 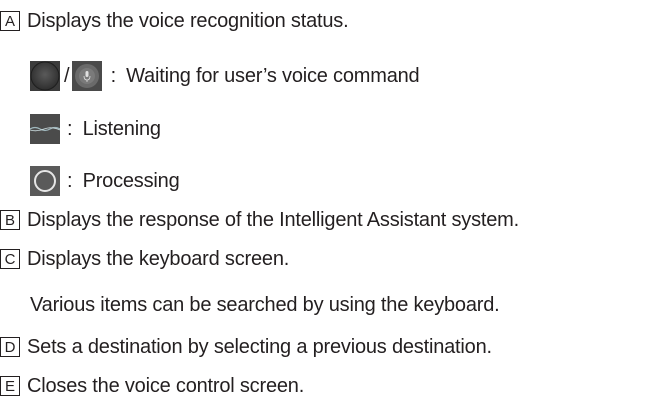 I want to click on item-c: C Displays the keyboard screen., so click(x=144, y=259).